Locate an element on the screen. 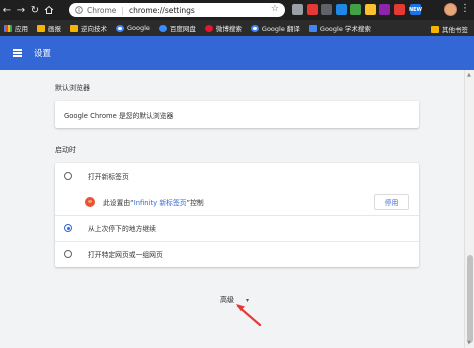 This screenshot has height=348, width=474. other-bookmarks-label: 其他书签 is located at coordinates (455, 30).